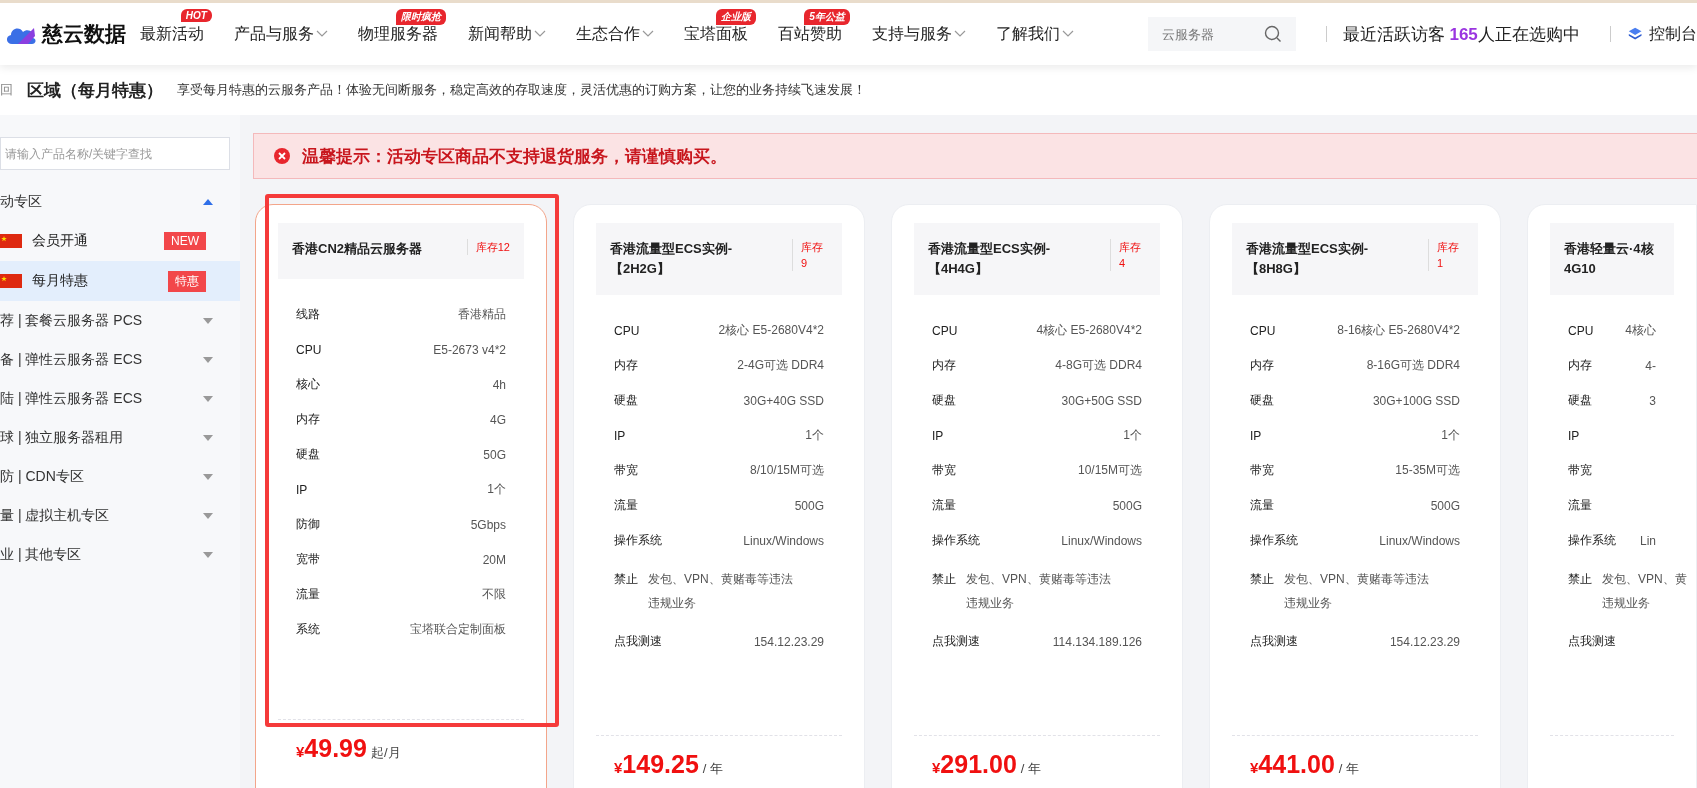 This screenshot has width=1697, height=788. I want to click on product-card: 香港轻量云·4核4G10 CPU 4核心 内存 4- 硬盘 3 IP 带宽 流量 操作系统 Lin 禁止 发包、VPN、黄 违规业务 点我测速, so click(1612, 496).